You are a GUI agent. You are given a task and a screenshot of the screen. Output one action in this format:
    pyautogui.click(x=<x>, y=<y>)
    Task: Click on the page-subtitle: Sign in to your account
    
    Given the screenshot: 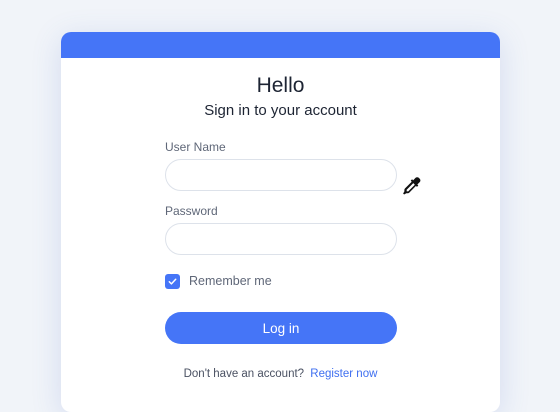 What is the action you would take?
    pyautogui.click(x=280, y=110)
    